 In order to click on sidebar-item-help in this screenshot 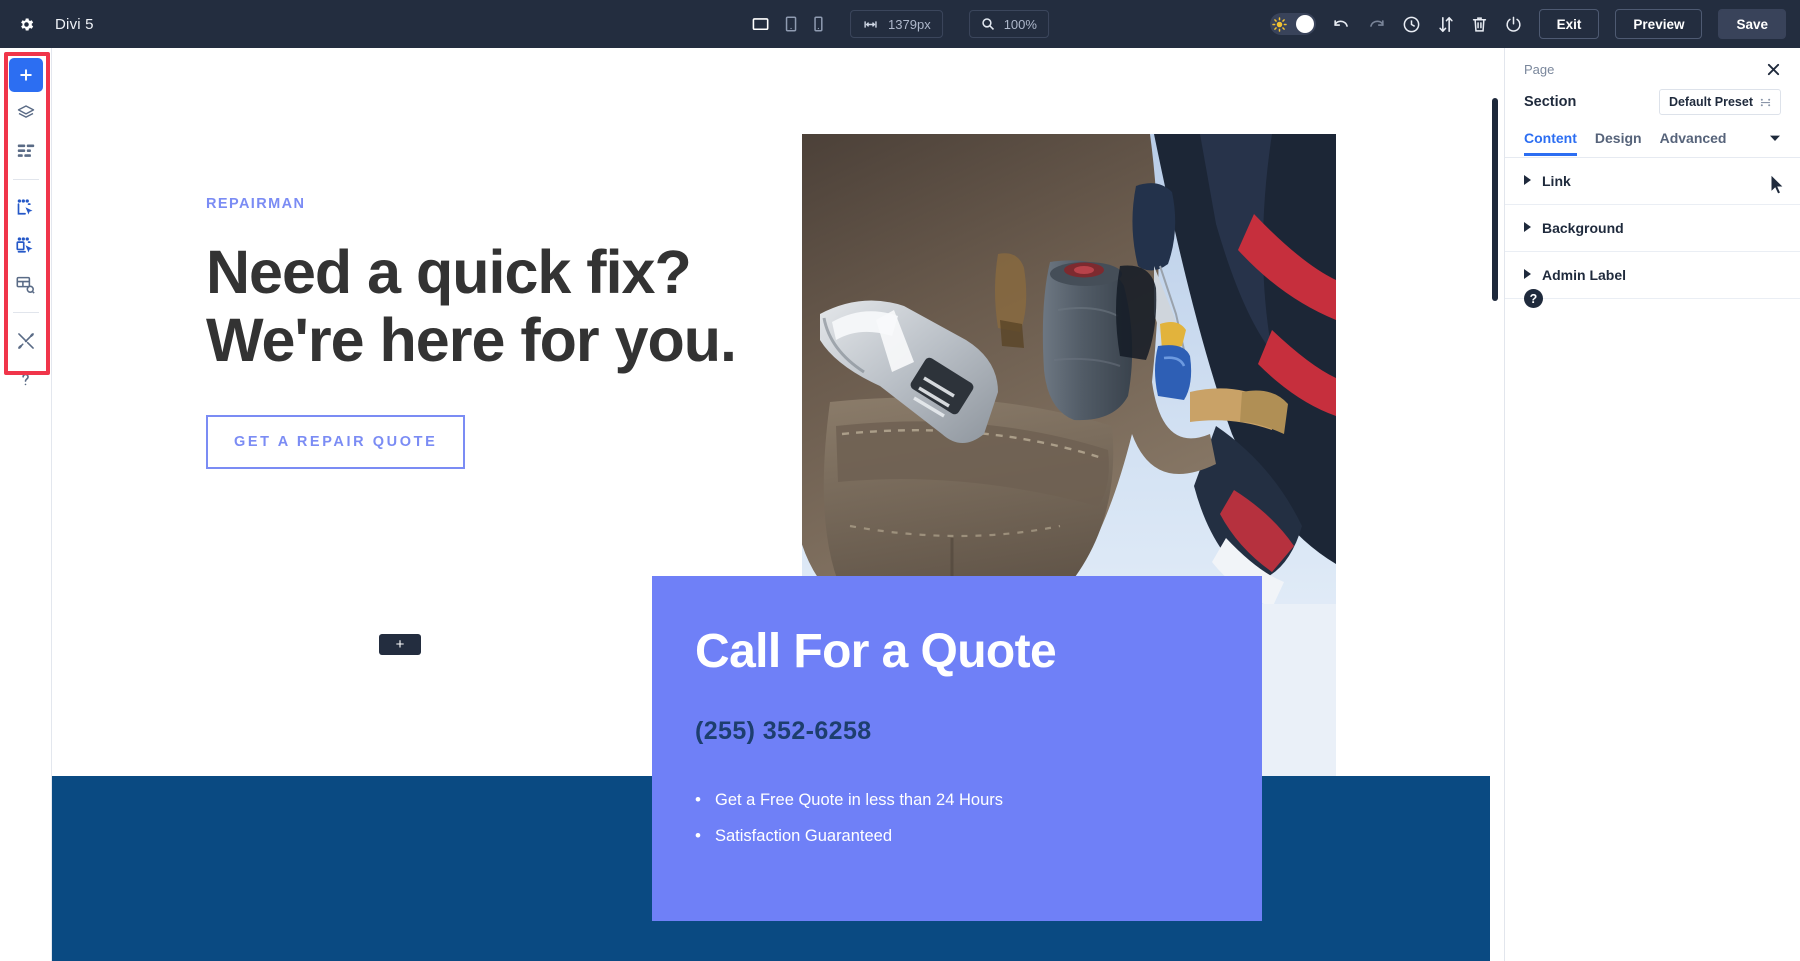, I will do `click(26, 379)`.